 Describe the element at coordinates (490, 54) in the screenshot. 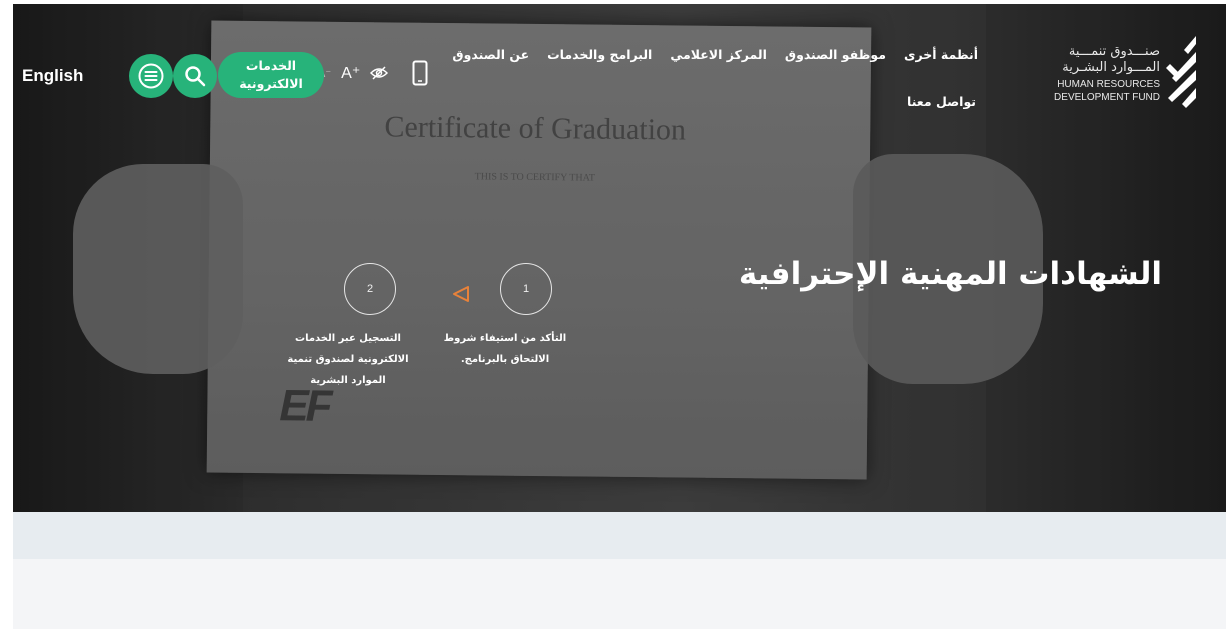

I see `nav-about: عن الصندوق` at that location.